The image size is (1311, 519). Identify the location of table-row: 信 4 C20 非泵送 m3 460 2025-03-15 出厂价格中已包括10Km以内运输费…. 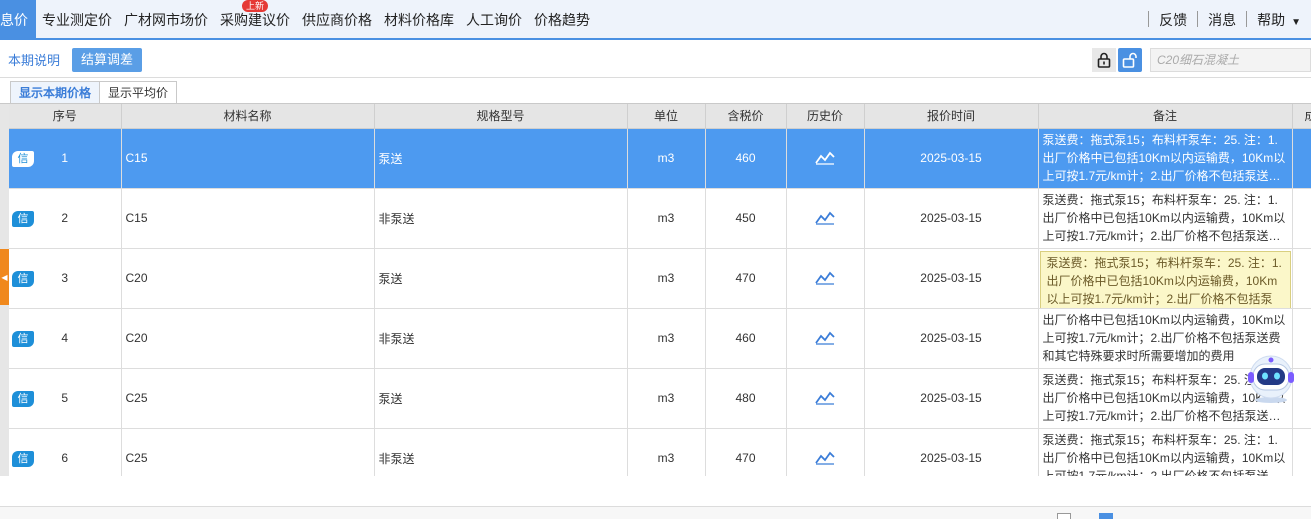
(660, 338).